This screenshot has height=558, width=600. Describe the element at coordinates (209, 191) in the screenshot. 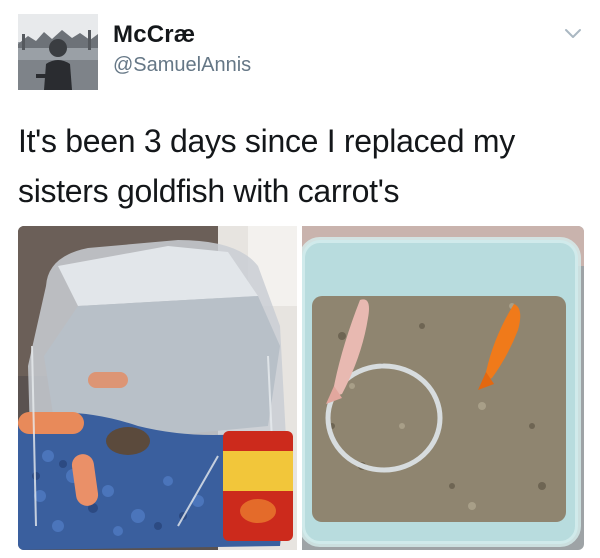

I see `tweet-text-line-2: sisters goldfish with carrot's` at that location.